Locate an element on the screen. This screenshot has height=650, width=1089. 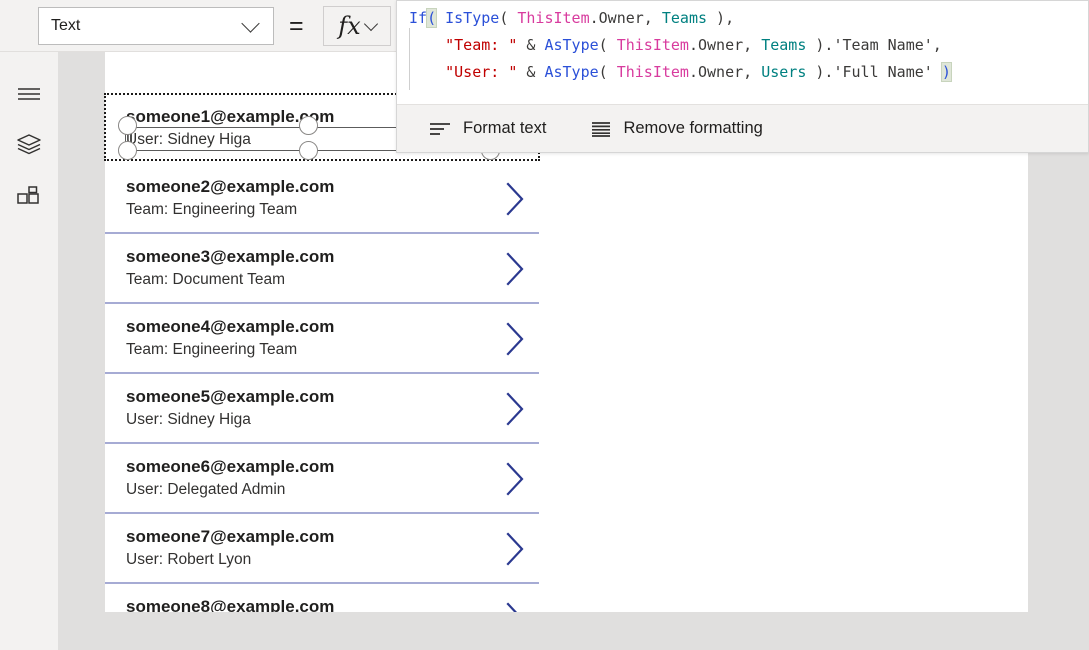
format-text-label: Format text is located at coordinates (505, 128).